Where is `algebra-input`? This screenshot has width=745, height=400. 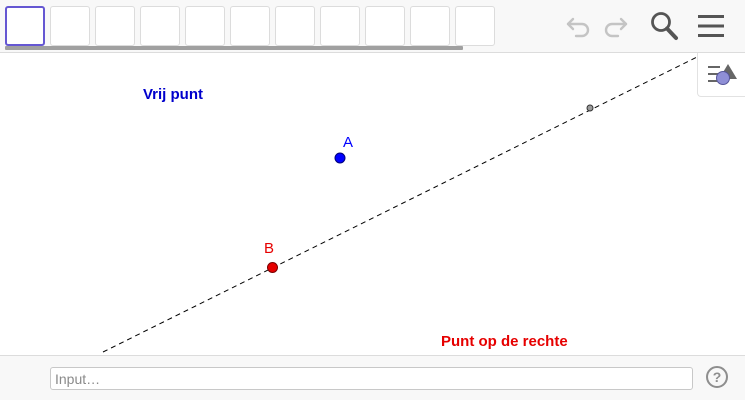
algebra-input is located at coordinates (371, 378).